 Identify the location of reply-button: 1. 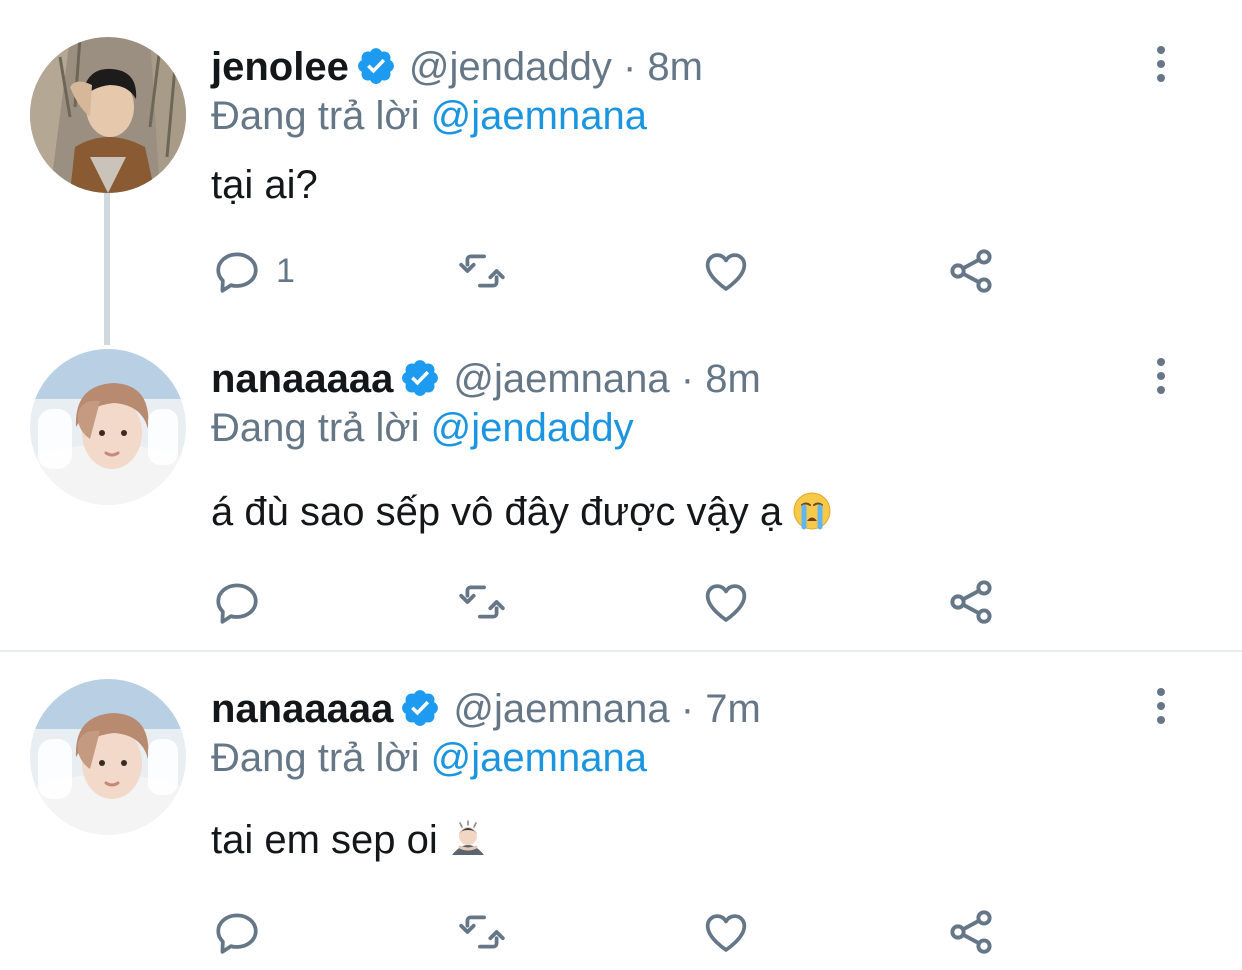
(253, 271).